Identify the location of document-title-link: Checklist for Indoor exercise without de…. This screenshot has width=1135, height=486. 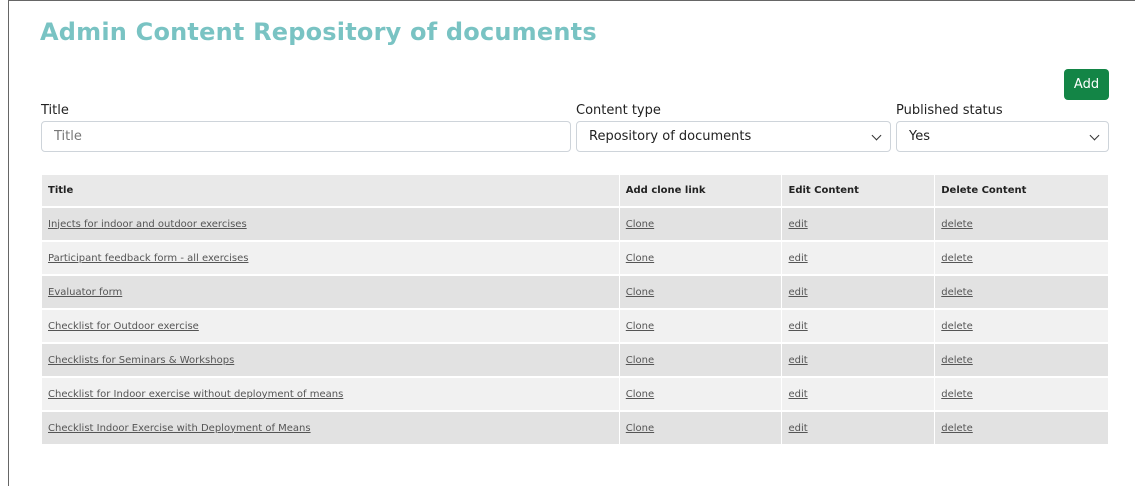
(195, 394).